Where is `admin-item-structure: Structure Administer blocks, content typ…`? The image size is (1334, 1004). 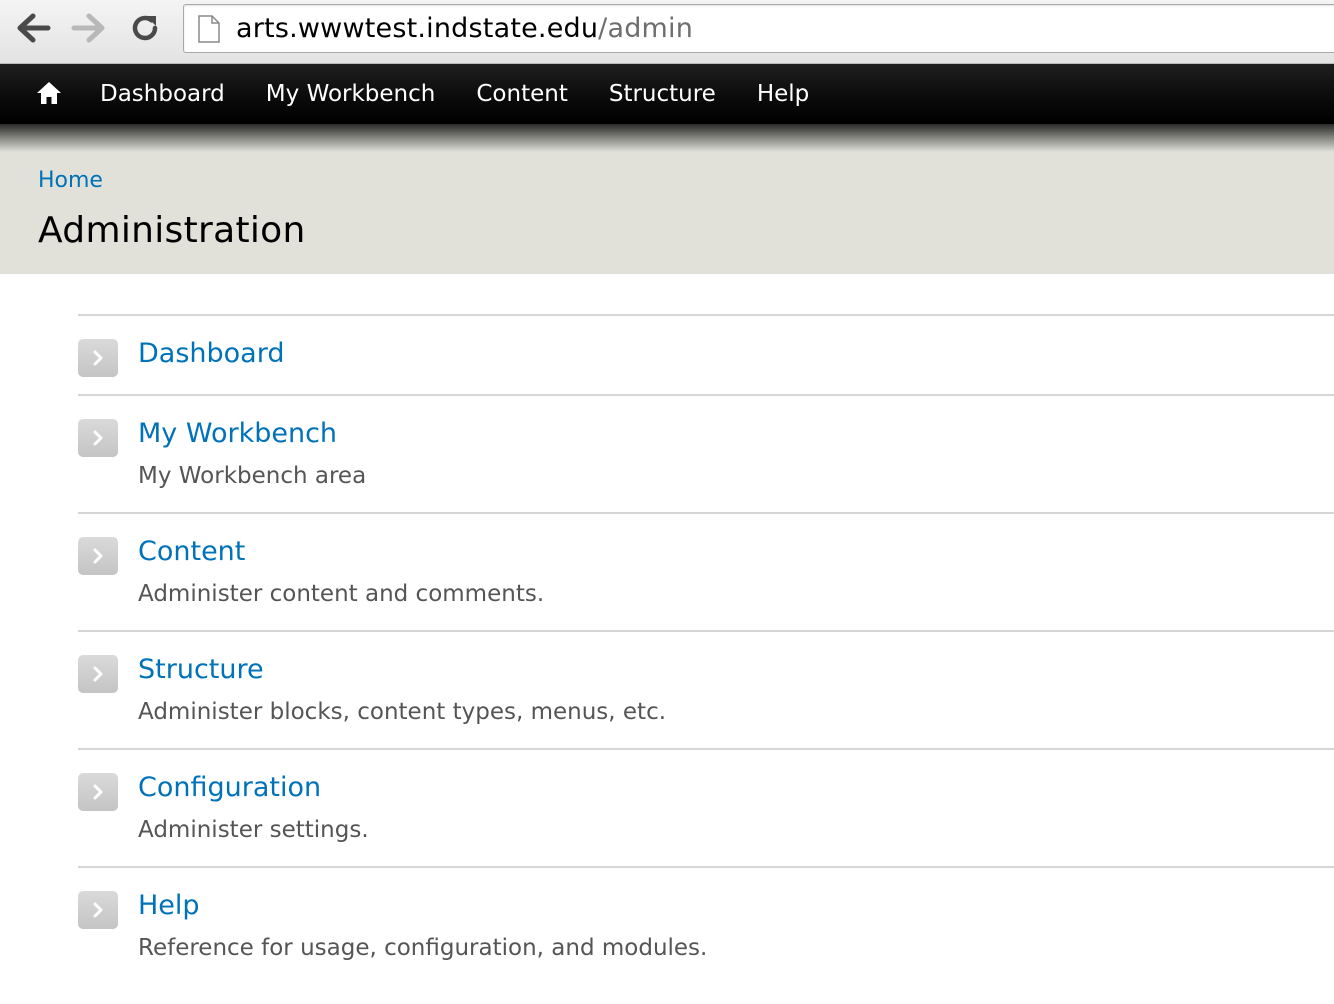
admin-item-structure: Structure Administer blocks, content typ… is located at coordinates (706, 691).